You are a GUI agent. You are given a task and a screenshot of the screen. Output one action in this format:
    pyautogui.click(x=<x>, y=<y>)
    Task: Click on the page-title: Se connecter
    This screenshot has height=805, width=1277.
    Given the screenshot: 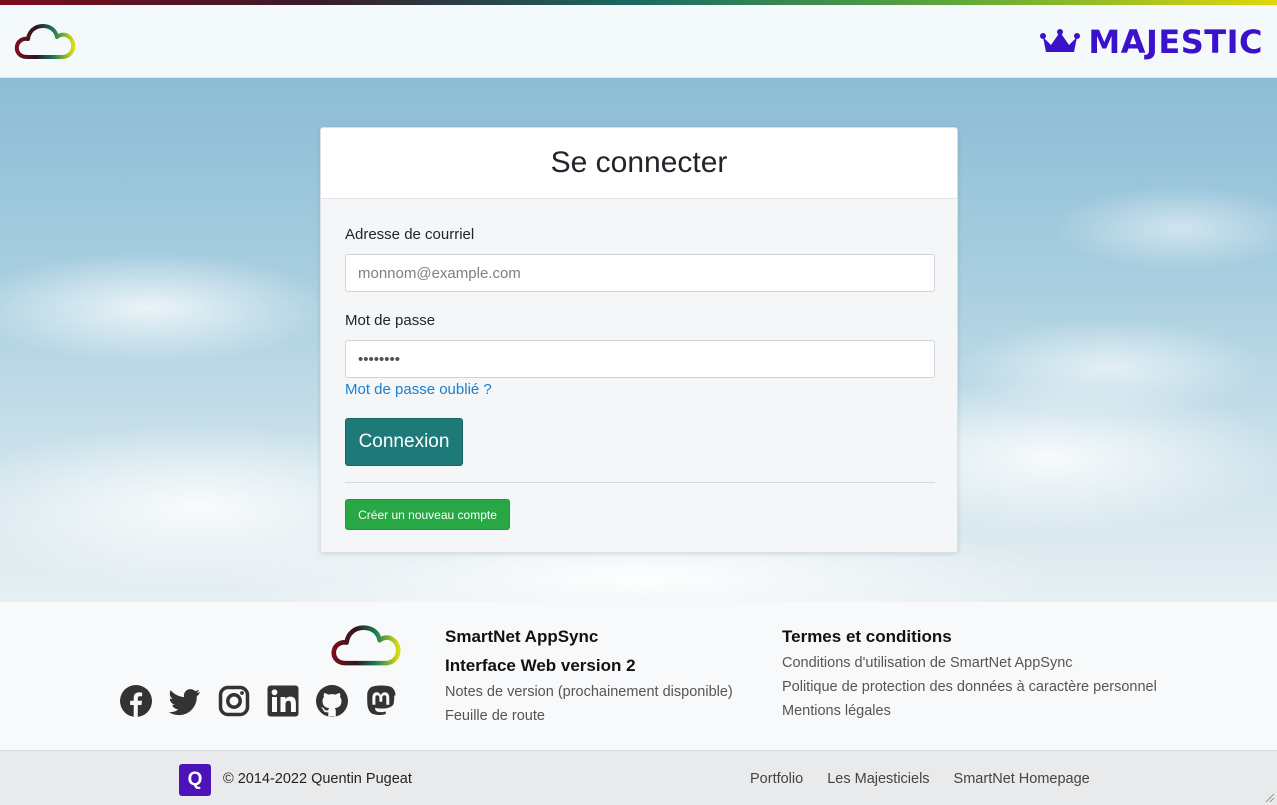 What is the action you would take?
    pyautogui.click(x=639, y=162)
    